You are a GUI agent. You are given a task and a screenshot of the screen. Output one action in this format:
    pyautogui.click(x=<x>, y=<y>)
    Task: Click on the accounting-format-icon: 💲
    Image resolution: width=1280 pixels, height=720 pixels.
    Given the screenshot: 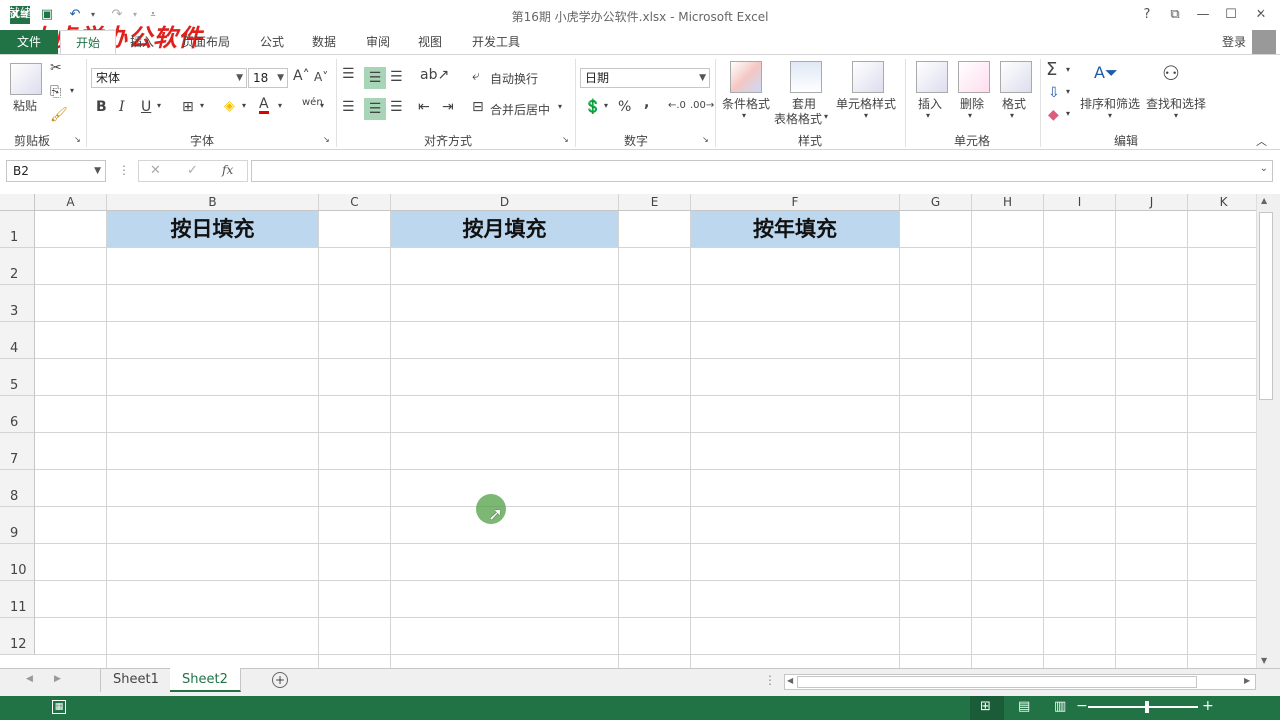 What is the action you would take?
    pyautogui.click(x=592, y=107)
    